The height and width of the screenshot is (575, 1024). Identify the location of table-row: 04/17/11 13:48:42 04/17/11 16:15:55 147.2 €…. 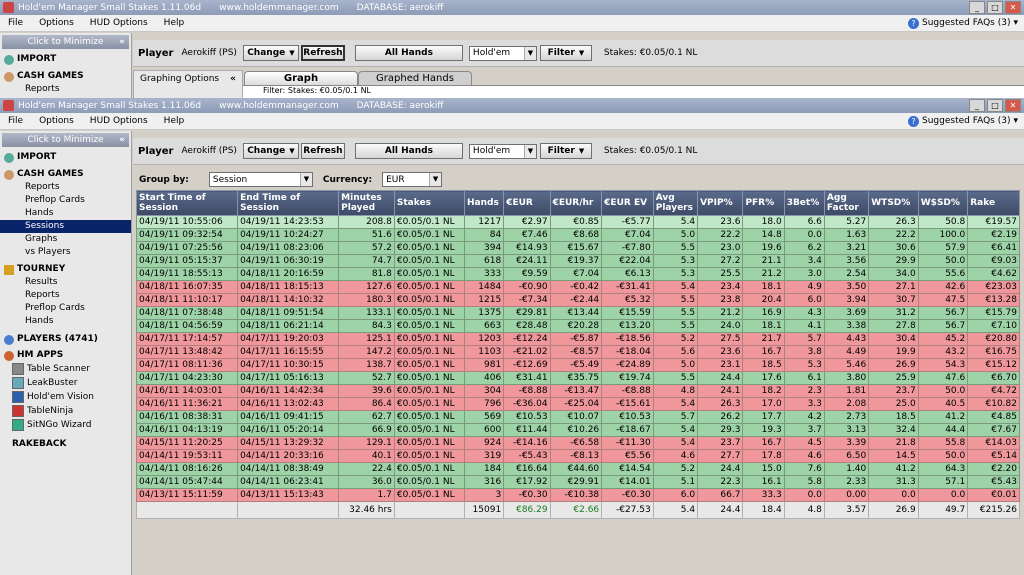
(577, 352).